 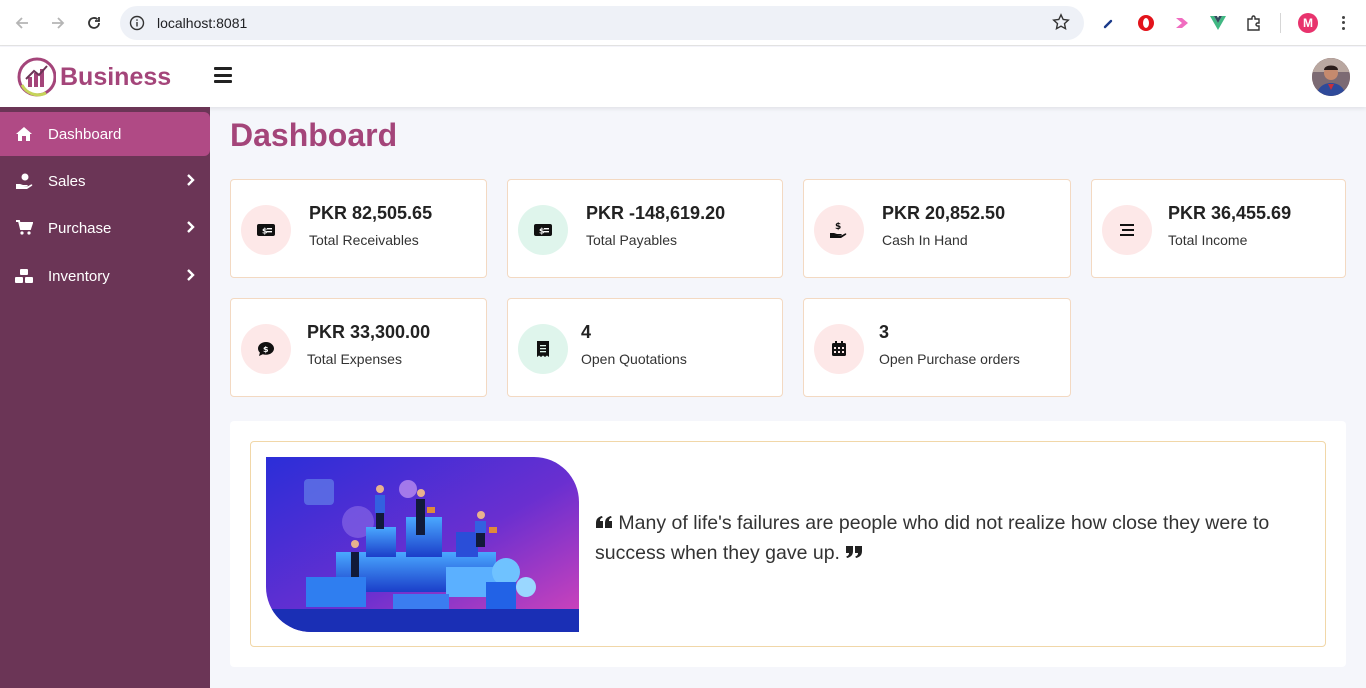 I want to click on stat-value: PKR 33,300.00, so click(x=369, y=332).